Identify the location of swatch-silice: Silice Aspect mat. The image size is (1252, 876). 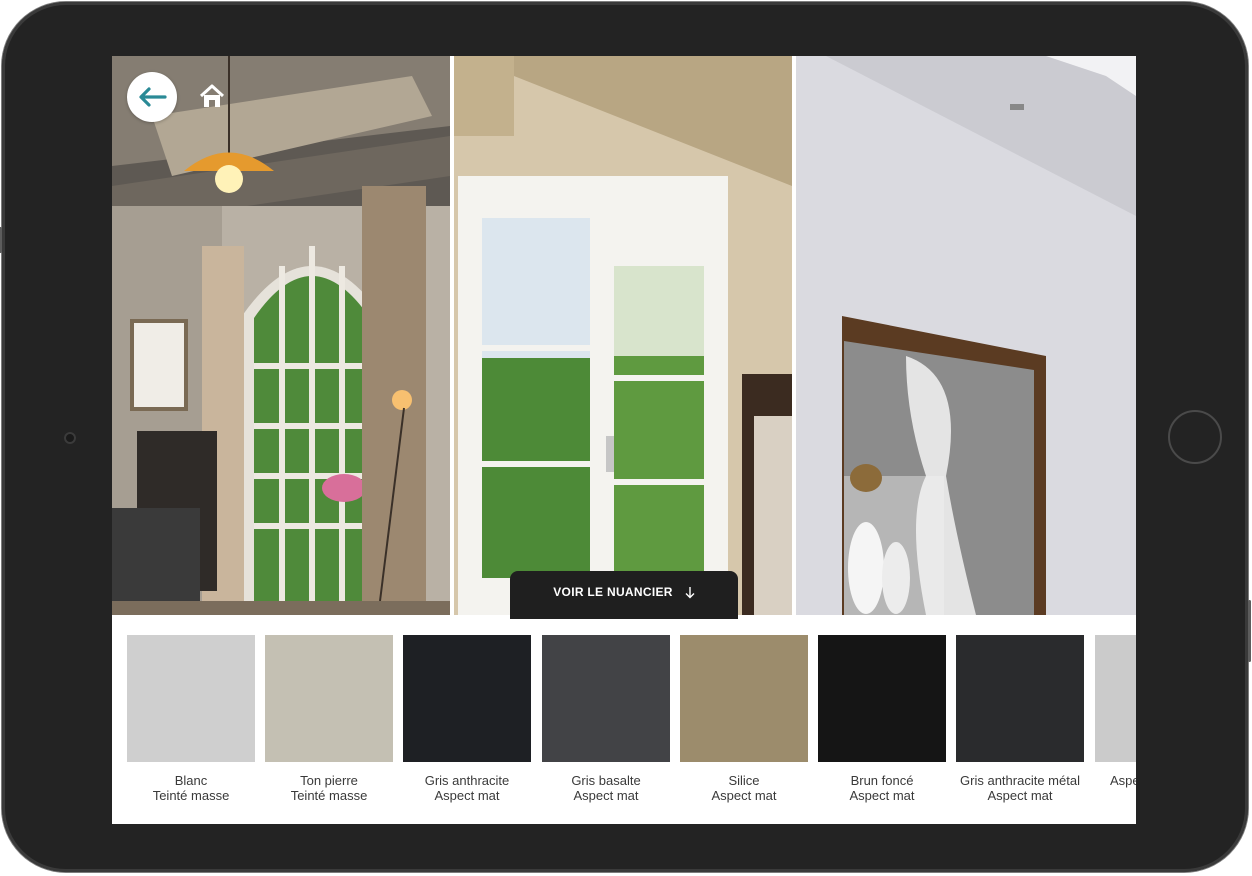
(744, 719).